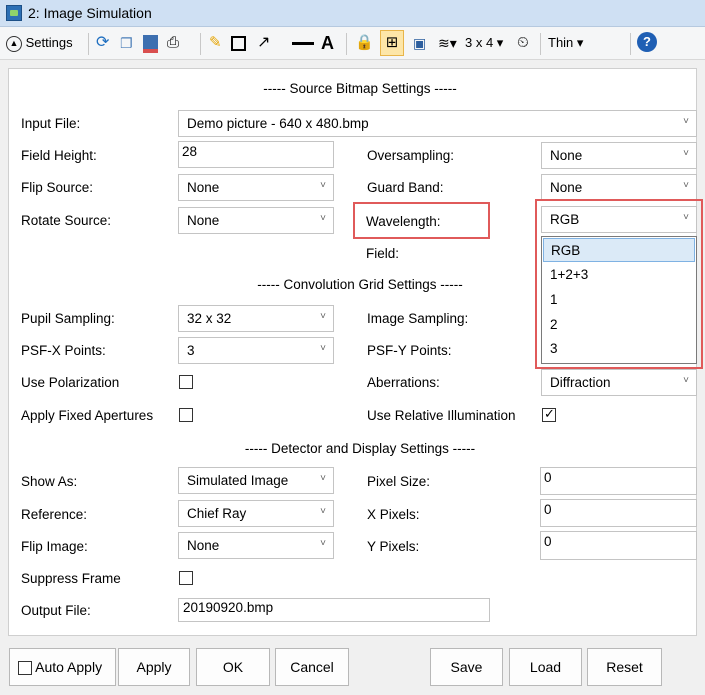  I want to click on input-file-label: Input File:, so click(51, 123).